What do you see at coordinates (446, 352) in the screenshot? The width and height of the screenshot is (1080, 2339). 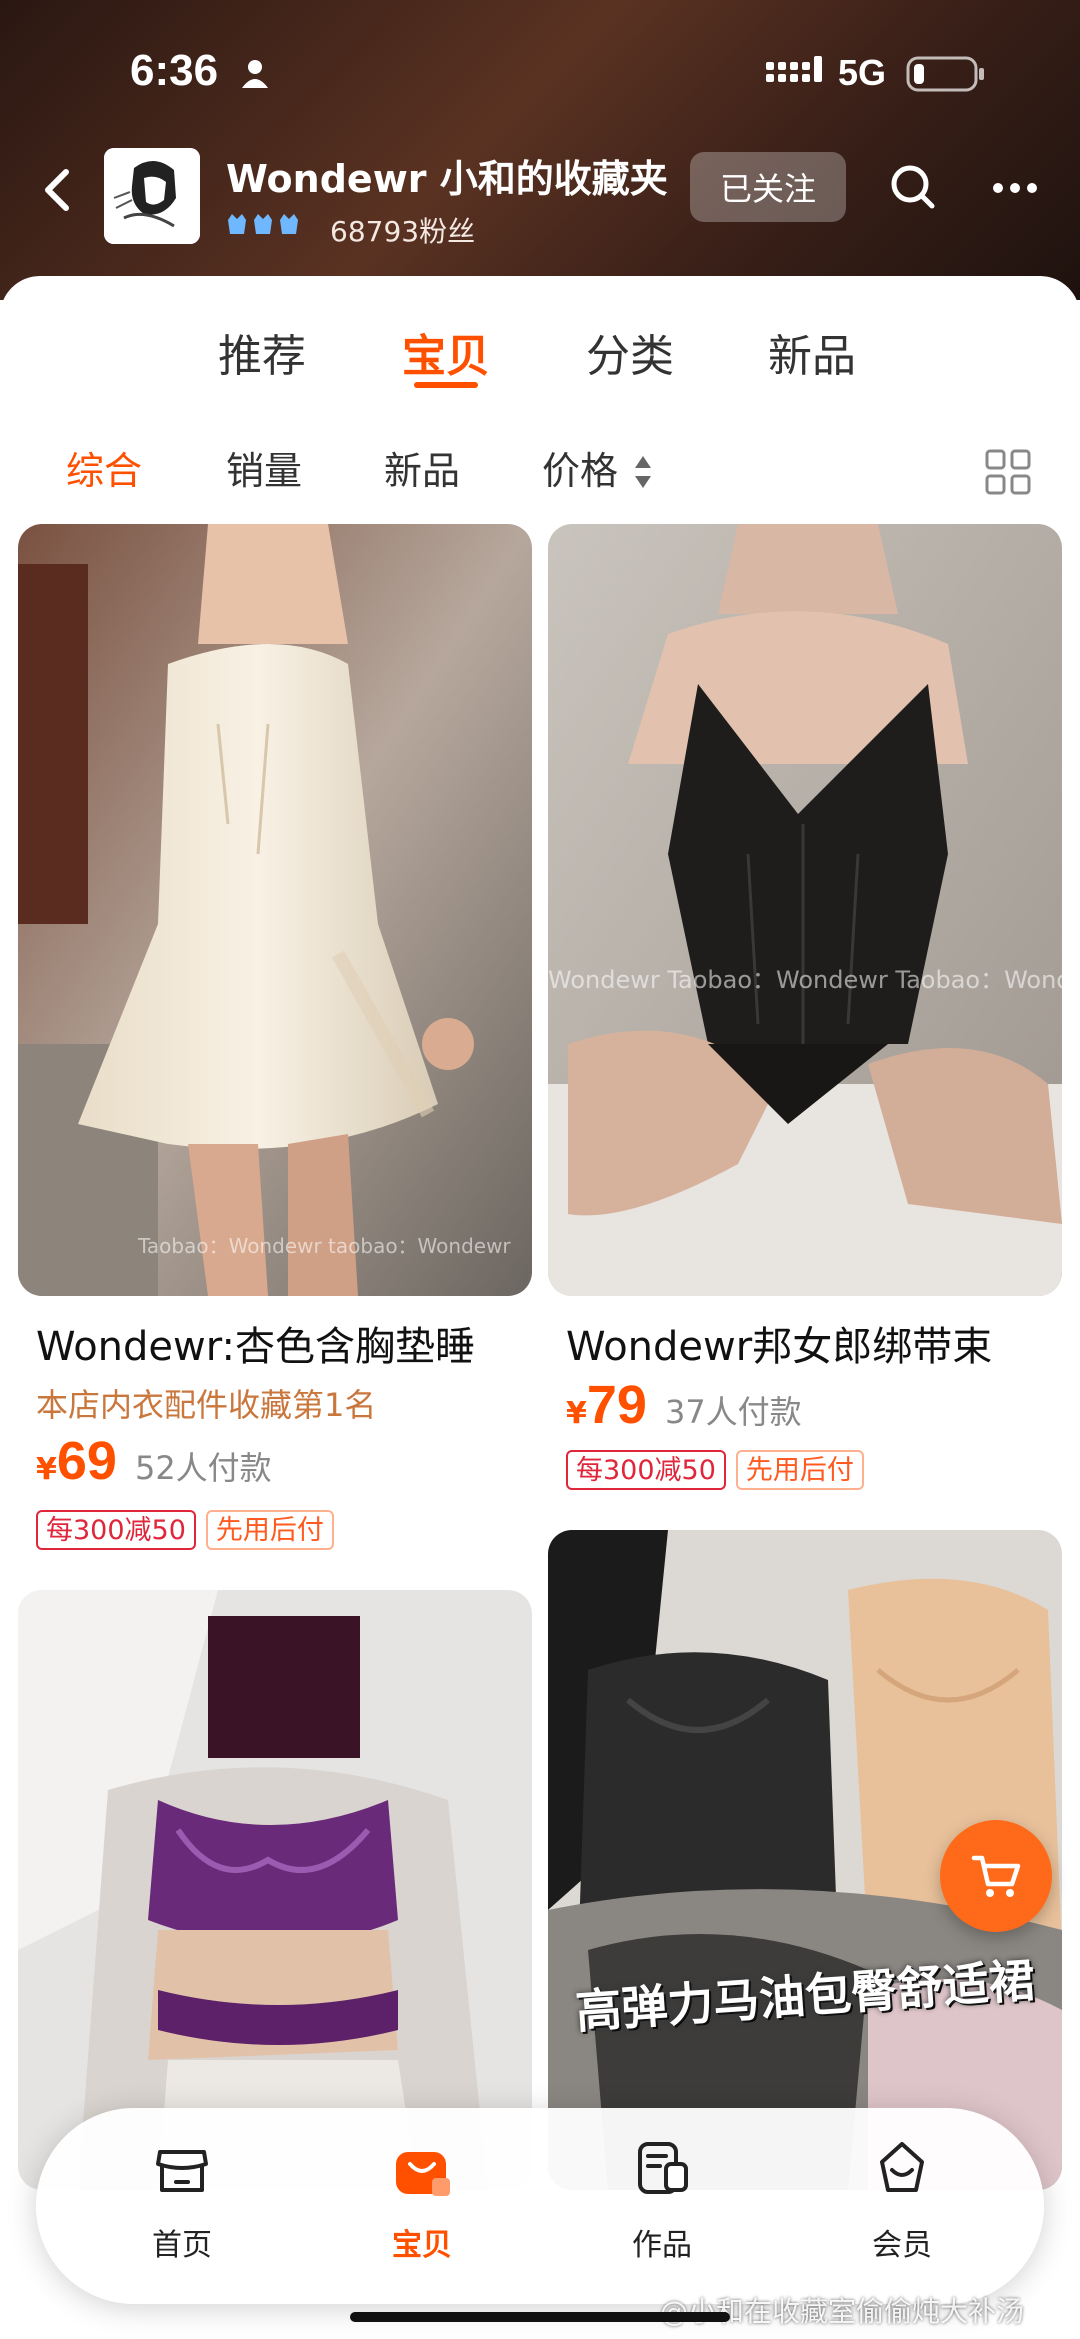 I see `tab-items: 宝贝` at bounding box center [446, 352].